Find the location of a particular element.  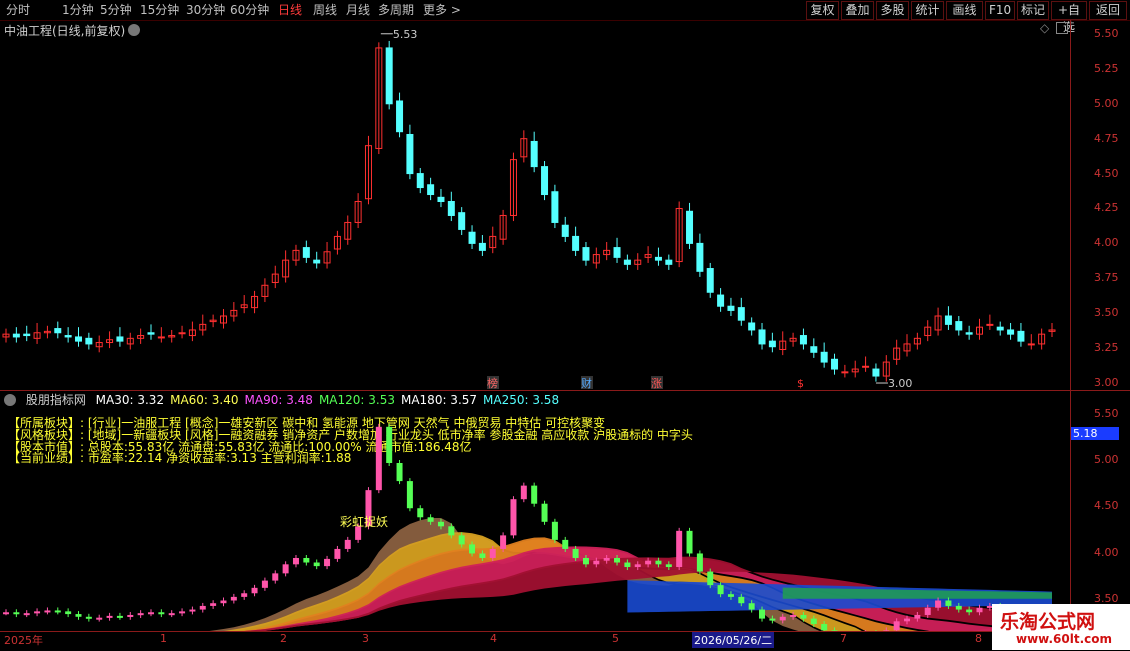

main-y-tick: 4.50 is located at coordinates (1106, 173).